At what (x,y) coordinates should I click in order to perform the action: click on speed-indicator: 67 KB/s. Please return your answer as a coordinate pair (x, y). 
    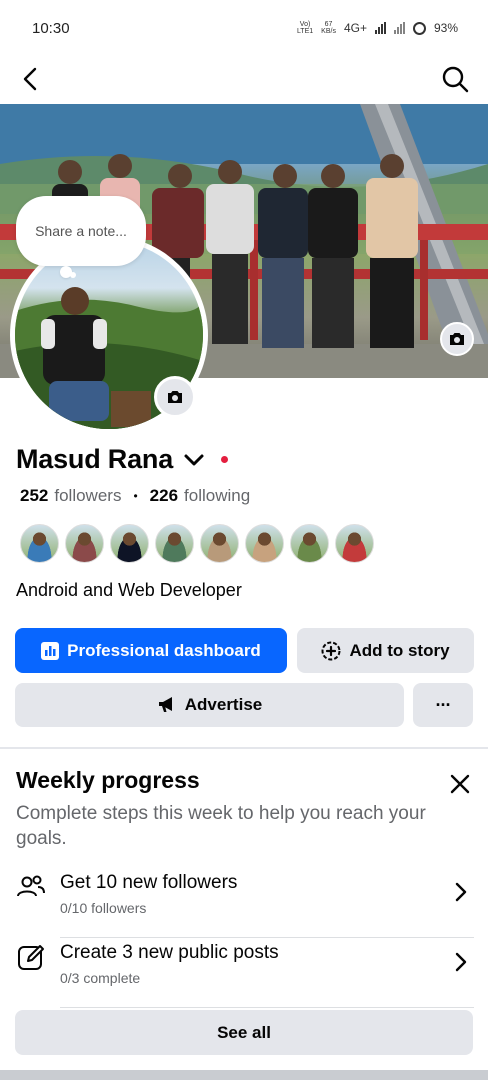
    Looking at the image, I should click on (328, 28).